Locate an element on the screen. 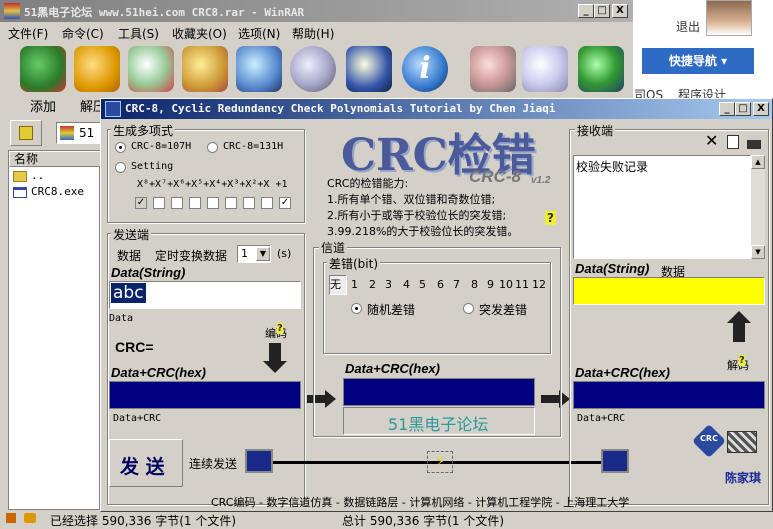  lock-icon is located at coordinates (30, 518).